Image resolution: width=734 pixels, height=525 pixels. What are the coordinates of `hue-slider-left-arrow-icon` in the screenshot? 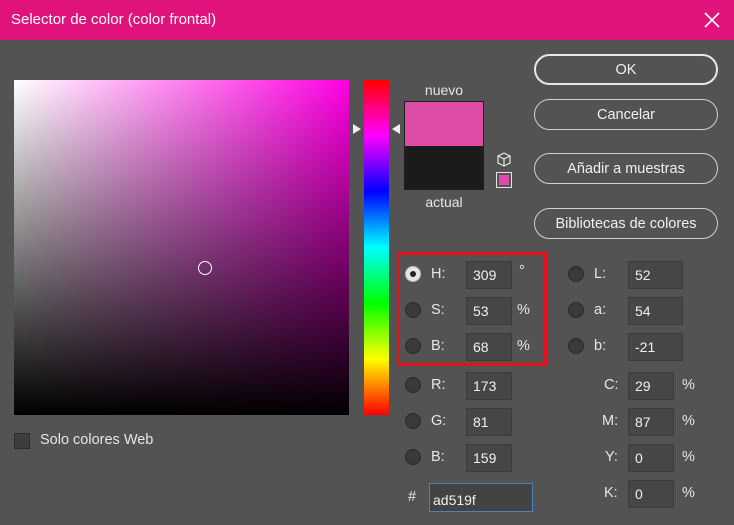 It's located at (357, 129).